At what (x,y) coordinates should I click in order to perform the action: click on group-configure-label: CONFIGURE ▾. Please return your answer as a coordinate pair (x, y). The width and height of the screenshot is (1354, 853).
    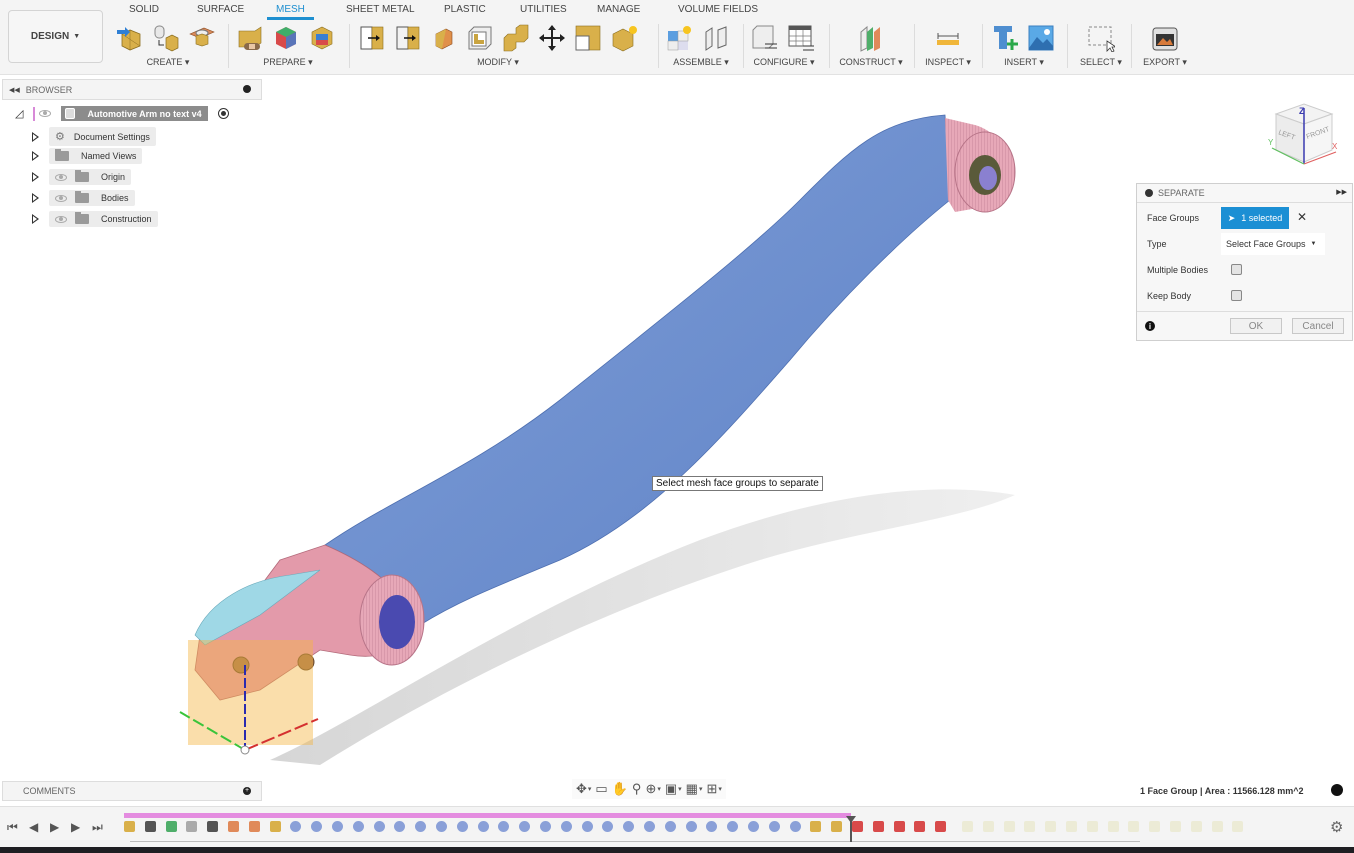
    Looking at the image, I should click on (784, 62).